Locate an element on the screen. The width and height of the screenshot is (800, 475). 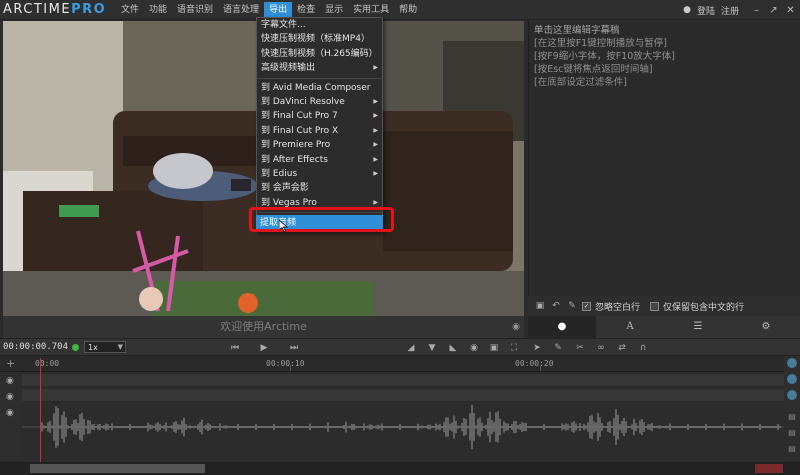
mark-out-icon: ◣ is located at coordinates (453, 348).